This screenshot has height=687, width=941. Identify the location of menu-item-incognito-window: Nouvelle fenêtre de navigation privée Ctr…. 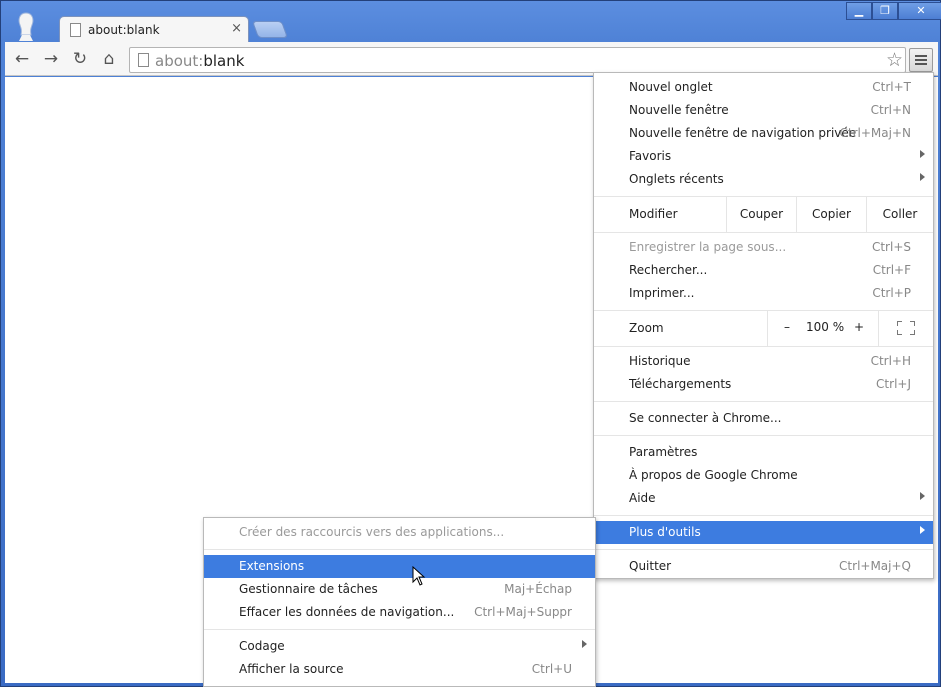
(763, 133).